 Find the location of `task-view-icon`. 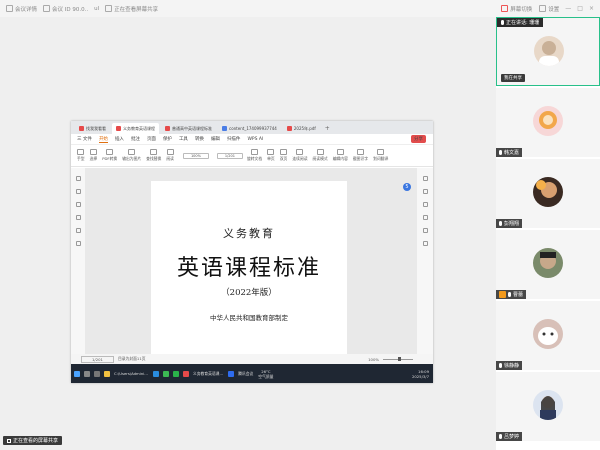

task-view-icon is located at coordinates (97, 373).